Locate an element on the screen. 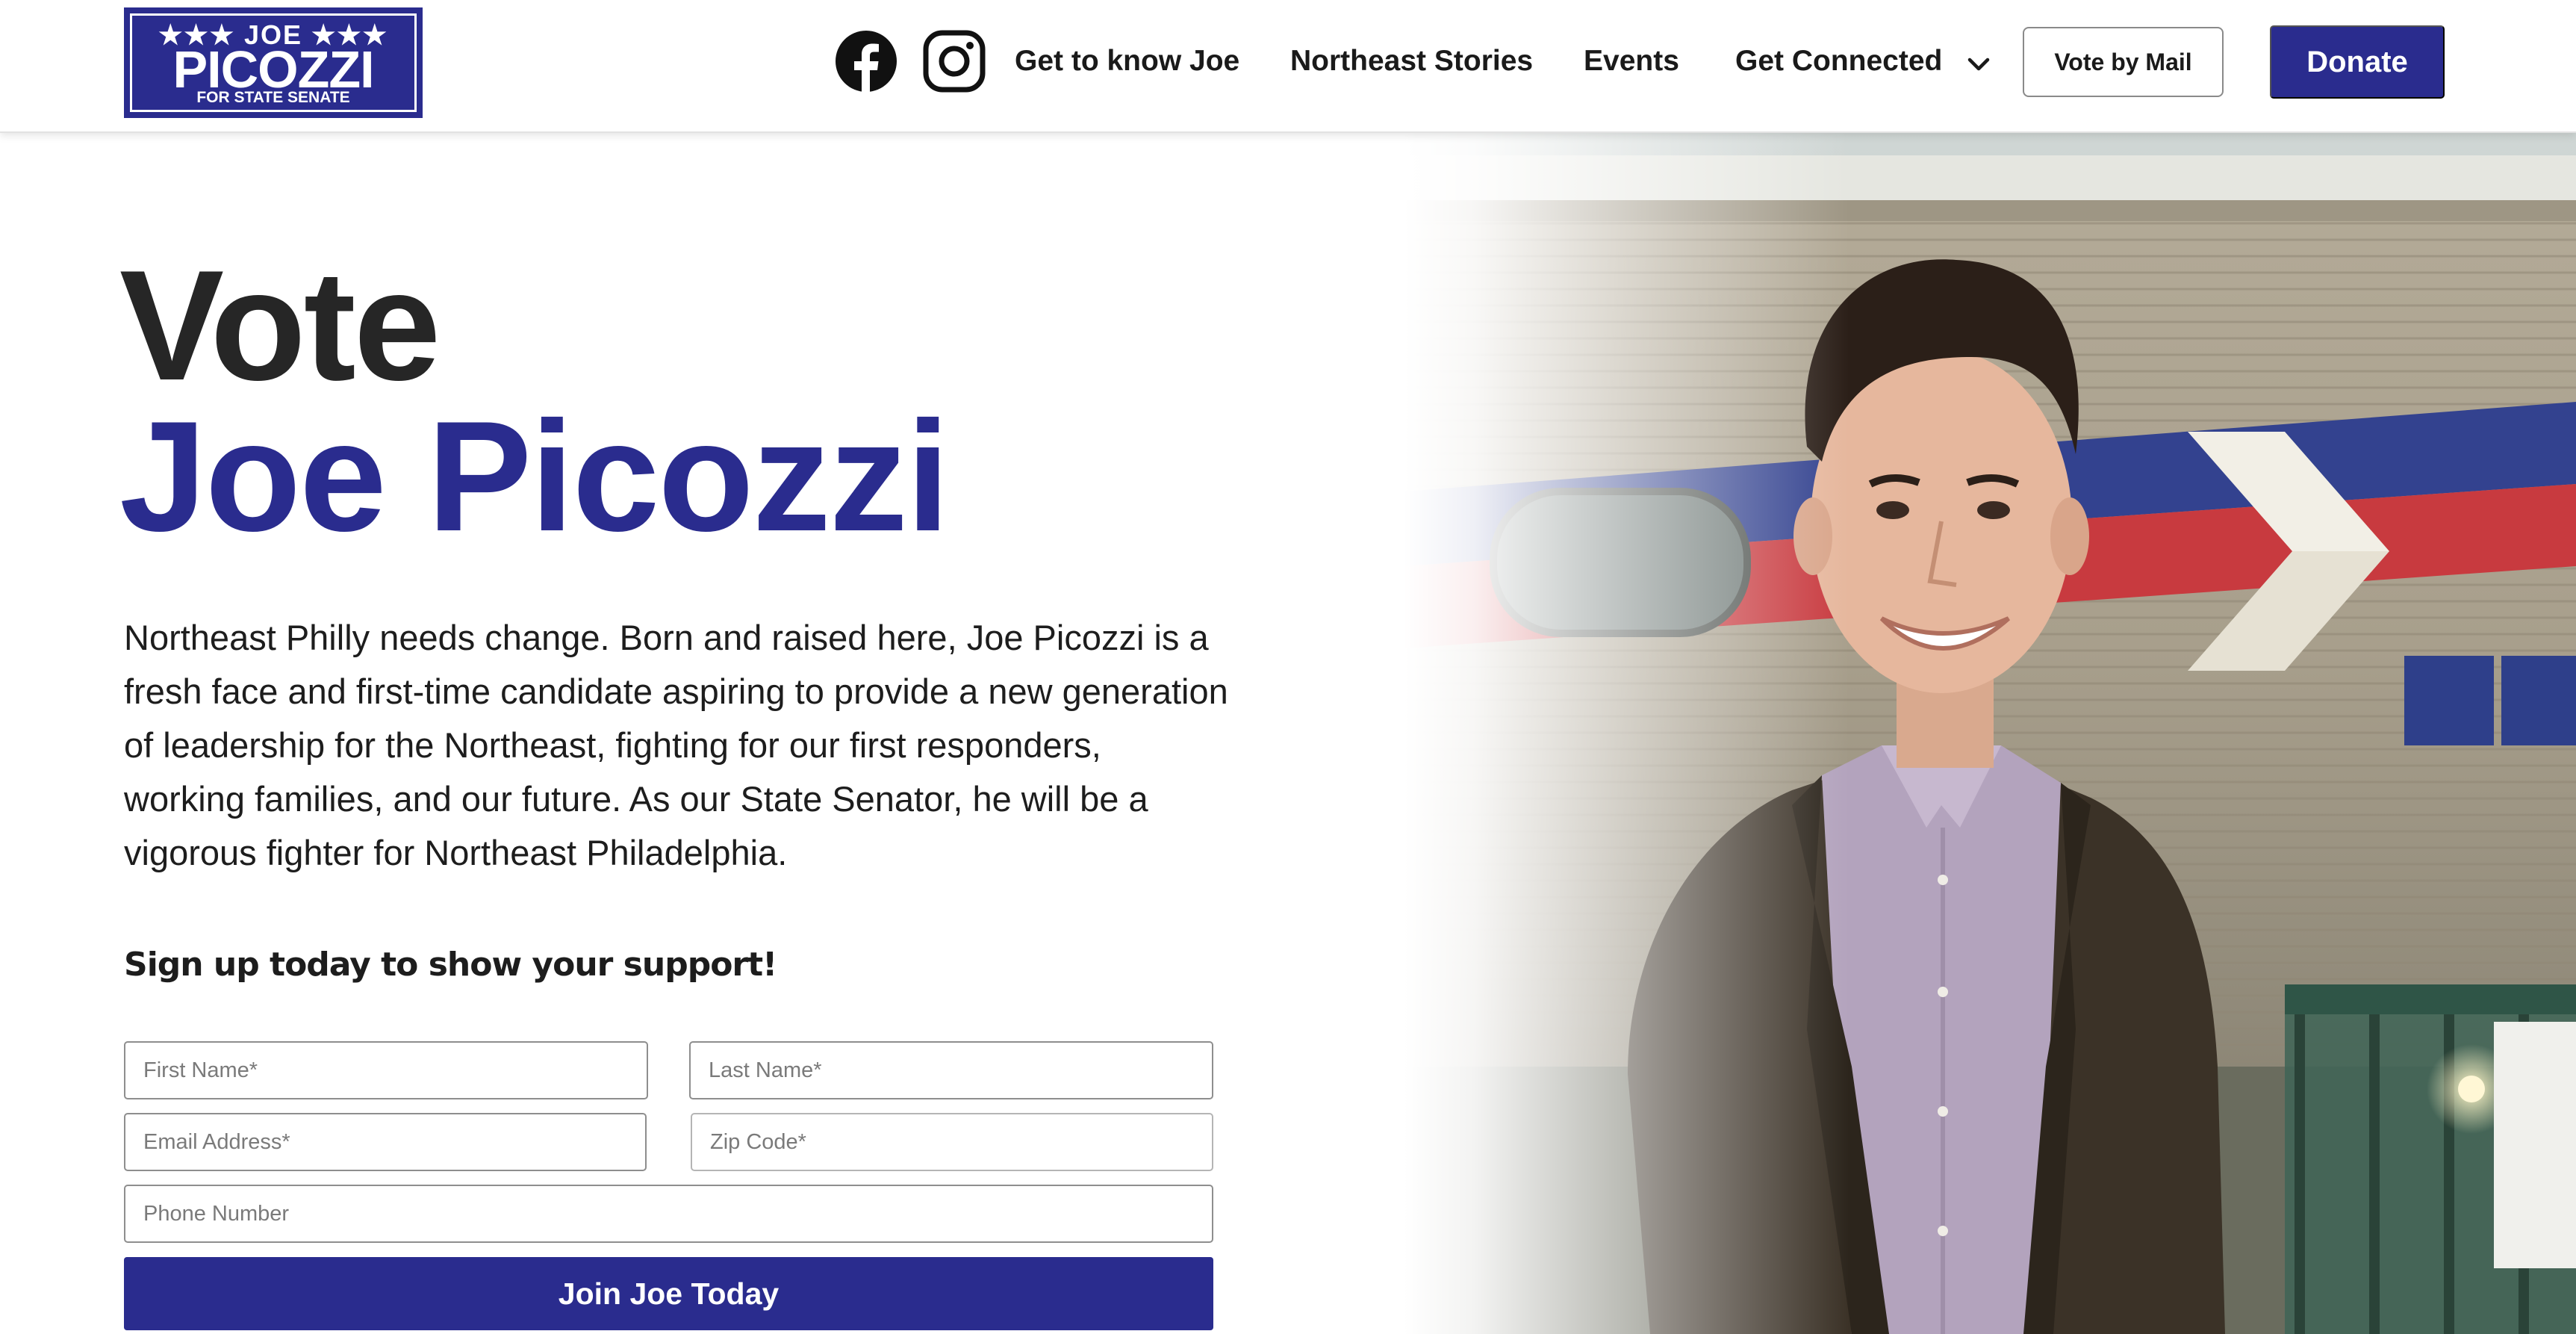 The width and height of the screenshot is (2576, 1334). signup-heading: Sign up today to show your support! is located at coordinates (450, 965).